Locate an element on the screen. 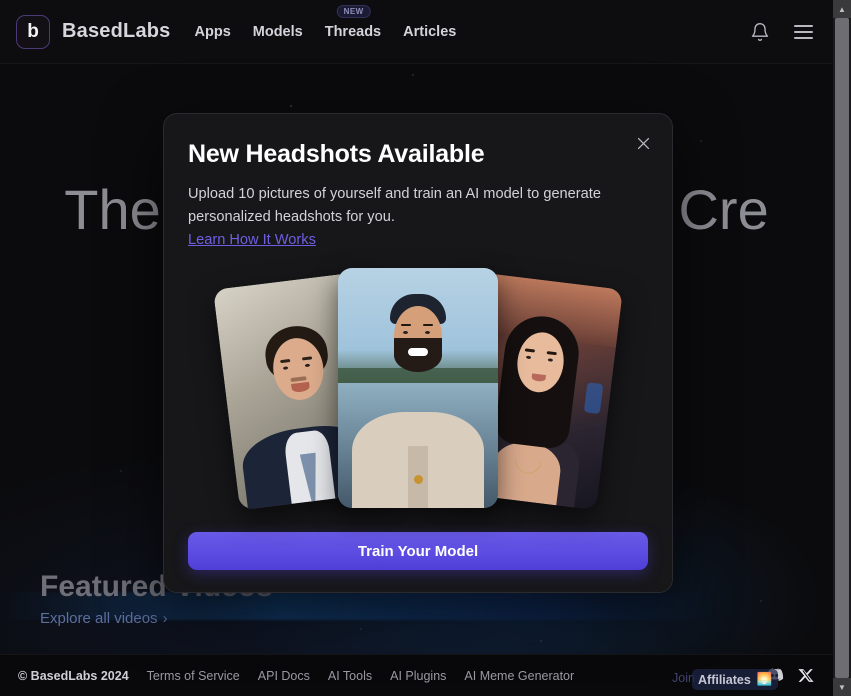 The image size is (851, 696). scrollbar-thumb is located at coordinates (842, 348).